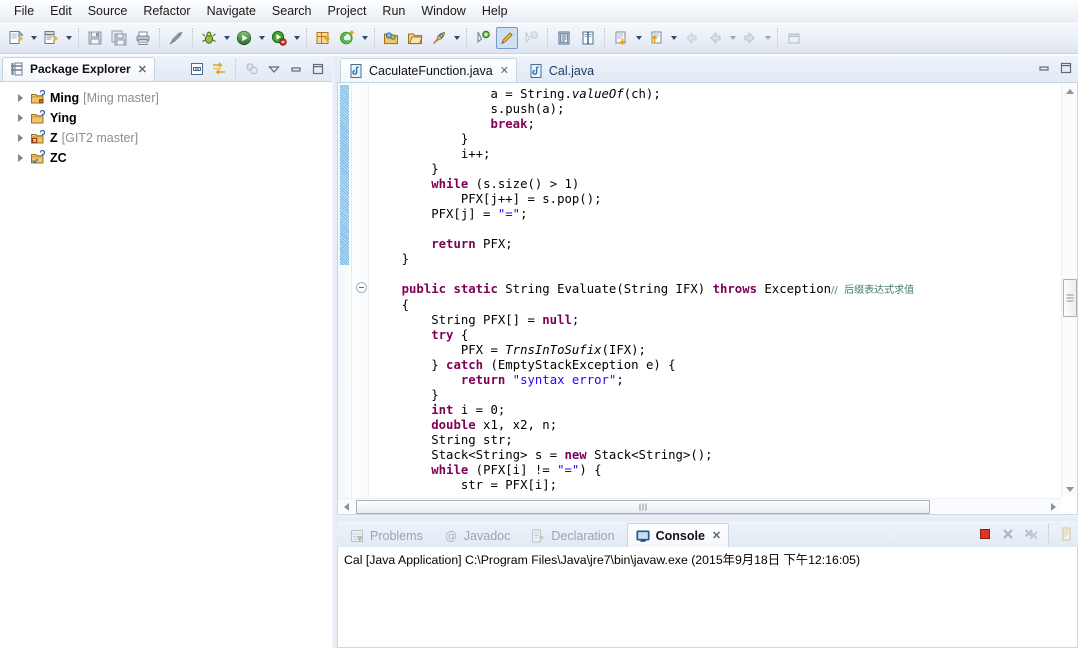 The width and height of the screenshot is (1078, 648). What do you see at coordinates (345, 298) in the screenshot?
I see `annotation-ruler` at bounding box center [345, 298].